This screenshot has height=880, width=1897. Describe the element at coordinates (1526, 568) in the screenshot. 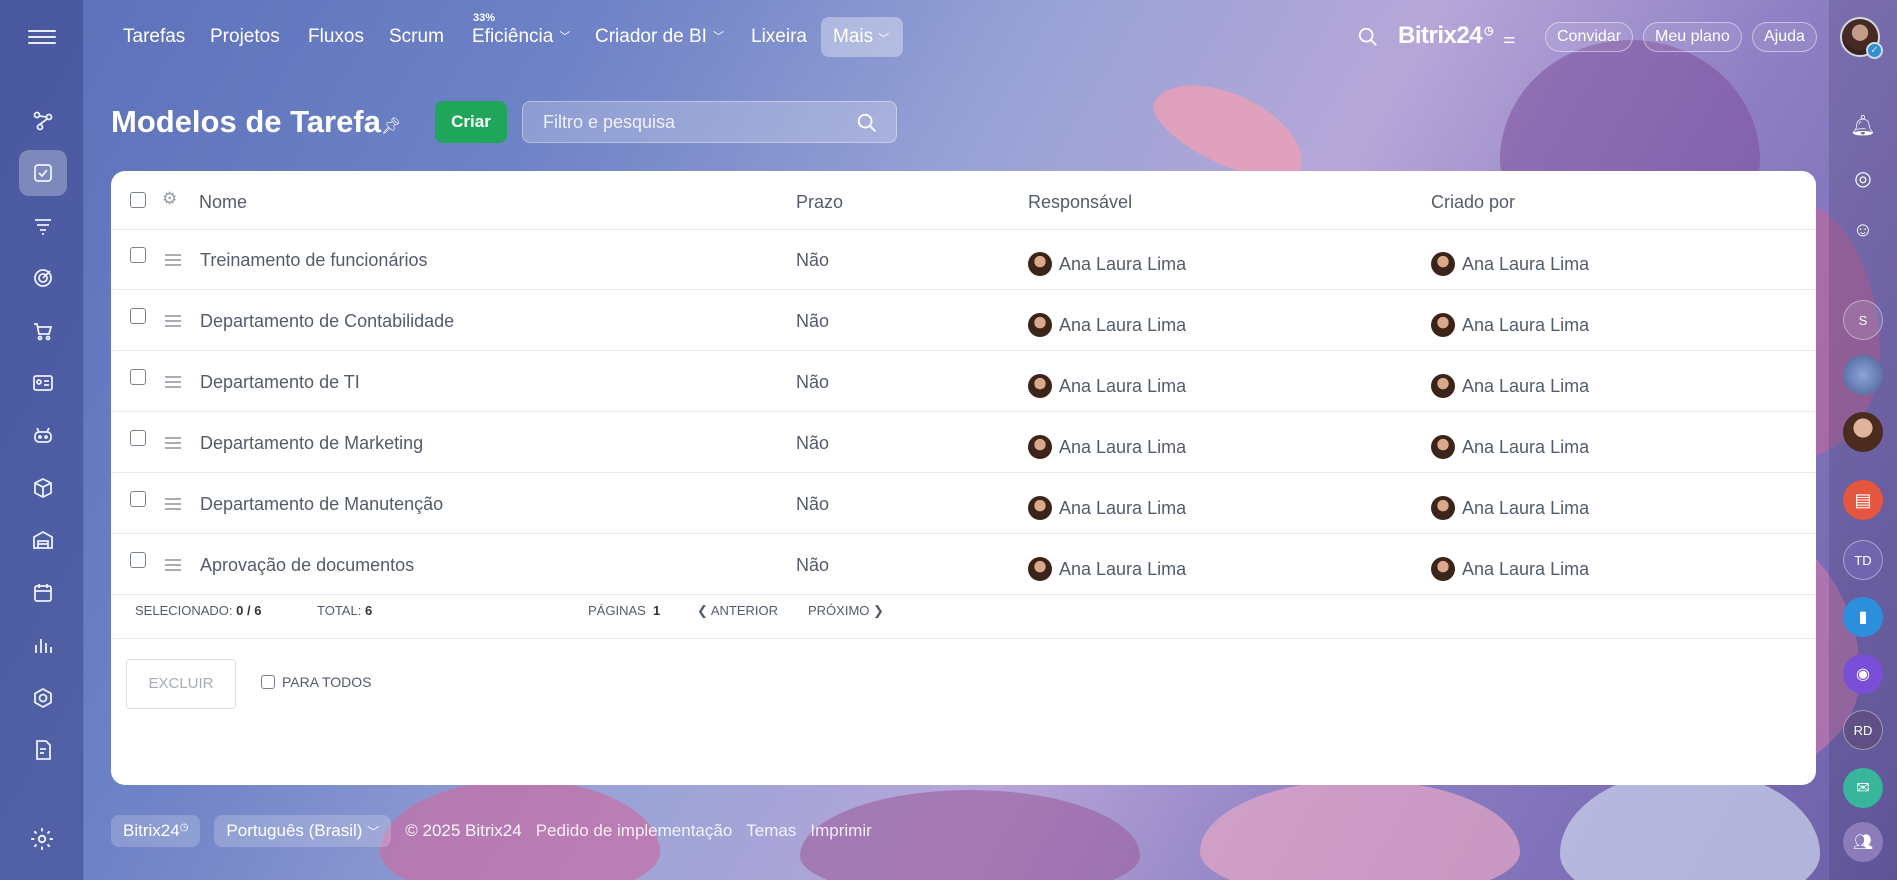

I see `creator-name: Ana Laura Lima` at that location.